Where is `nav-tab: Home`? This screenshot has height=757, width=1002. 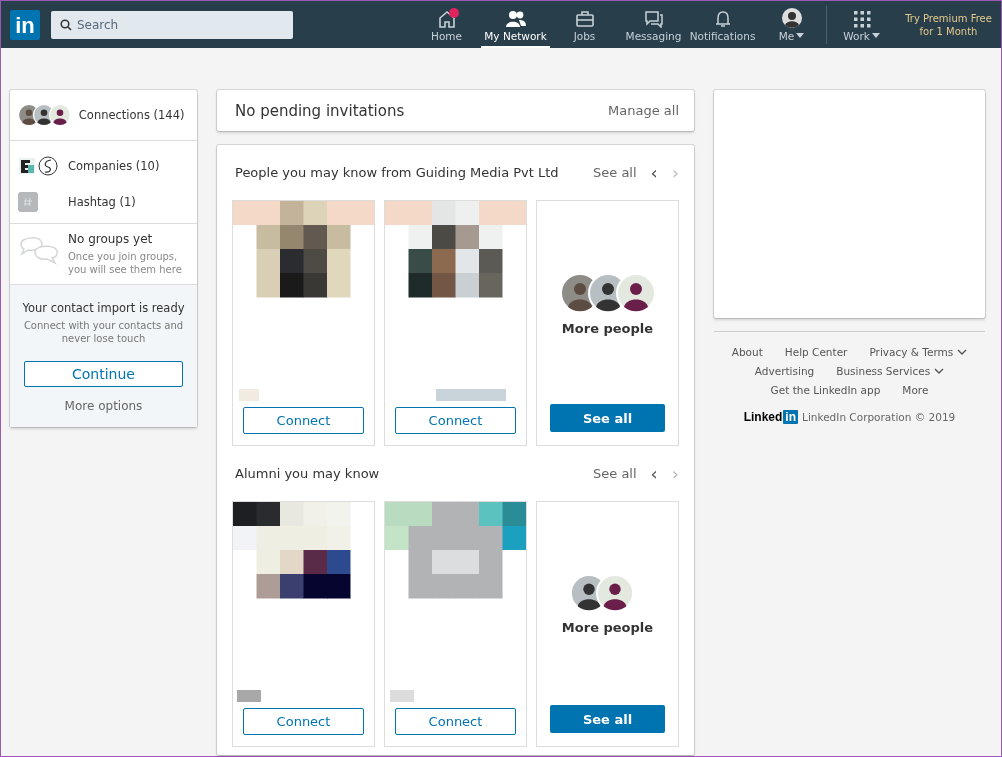 nav-tab: Home is located at coordinates (446, 24).